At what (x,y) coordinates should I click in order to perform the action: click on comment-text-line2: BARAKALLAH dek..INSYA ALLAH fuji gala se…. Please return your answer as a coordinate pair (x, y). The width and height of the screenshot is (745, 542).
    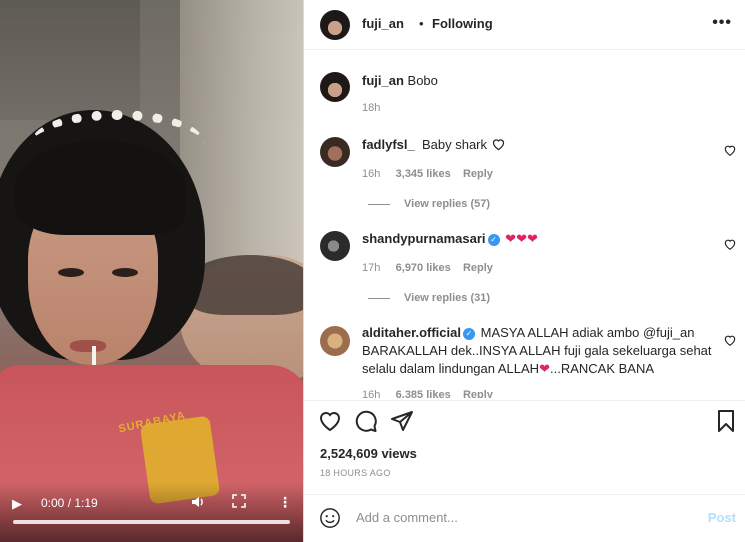
    Looking at the image, I should click on (537, 350).